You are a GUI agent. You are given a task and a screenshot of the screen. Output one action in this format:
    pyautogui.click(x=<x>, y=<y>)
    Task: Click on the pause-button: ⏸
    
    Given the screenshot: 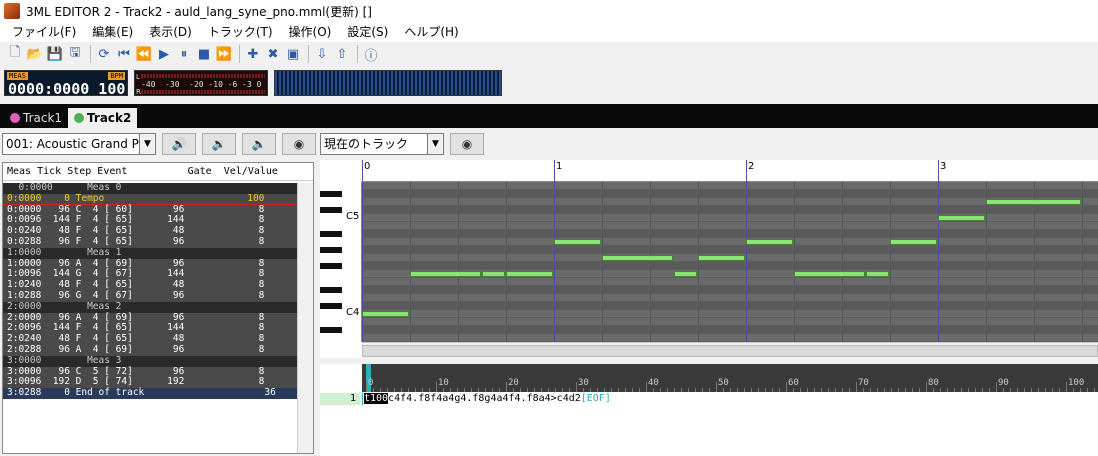 What is the action you would take?
    pyautogui.click(x=184, y=54)
    